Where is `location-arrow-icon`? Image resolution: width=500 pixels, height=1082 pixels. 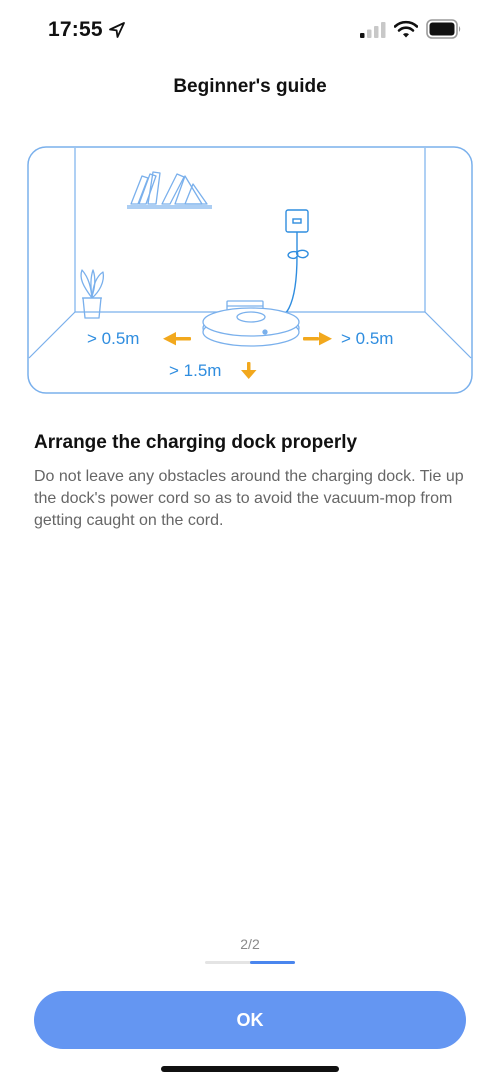 location-arrow-icon is located at coordinates (117, 30).